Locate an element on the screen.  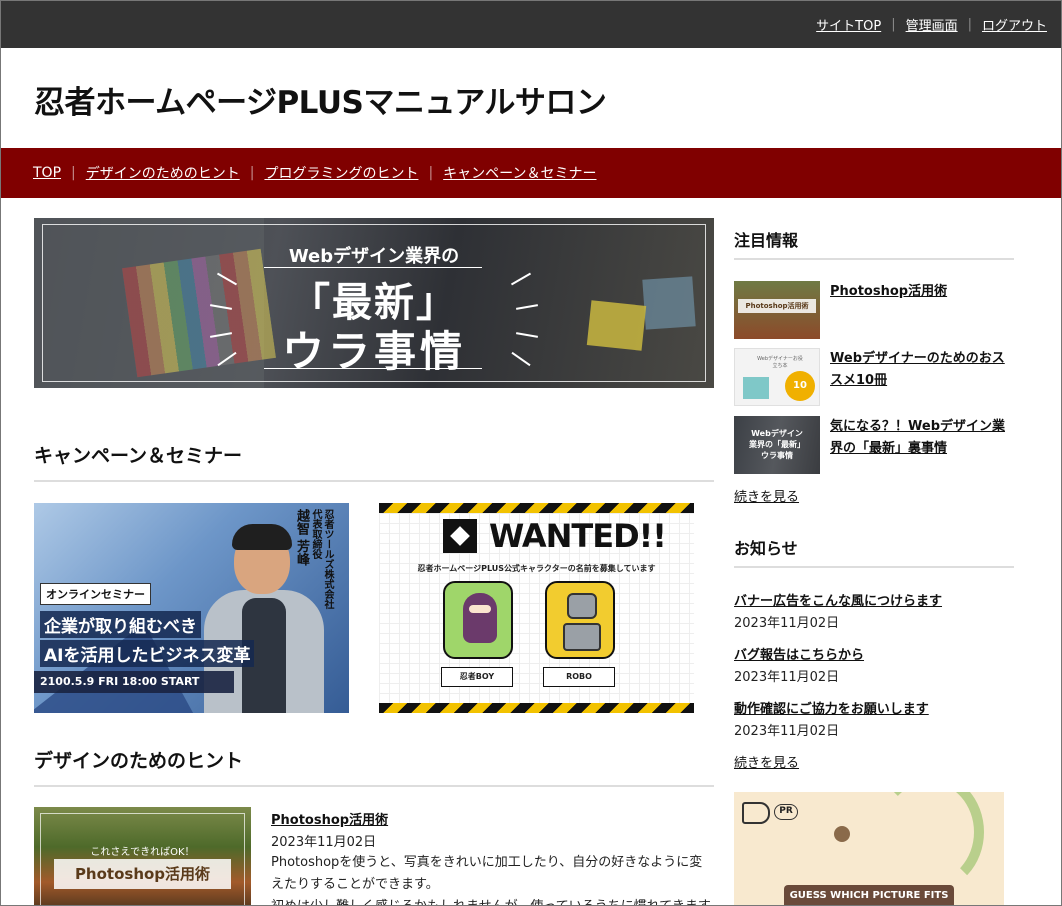
post-excerpt-line: 初めは少し難しく感じるかもしれませんが、使っているうちに慣れてきます is located at coordinates (493, 900).